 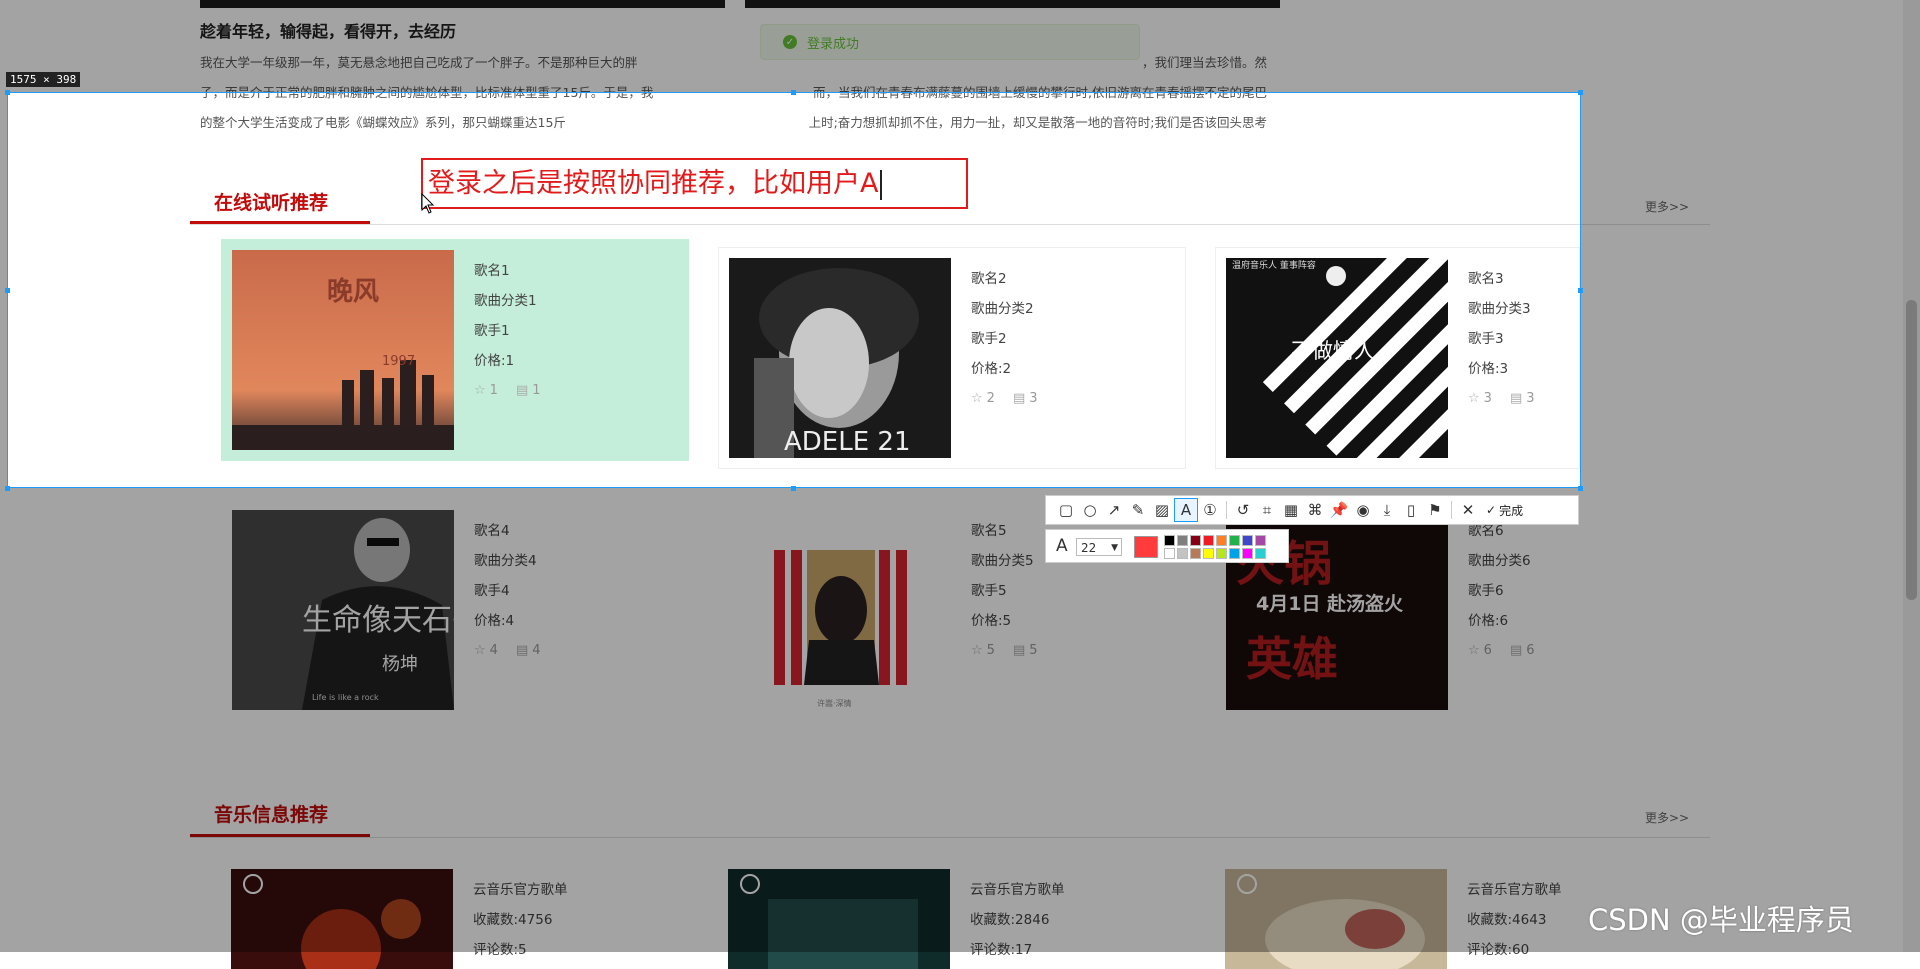 I want to click on rectangle-icon: ▢, so click(x=1066, y=510).